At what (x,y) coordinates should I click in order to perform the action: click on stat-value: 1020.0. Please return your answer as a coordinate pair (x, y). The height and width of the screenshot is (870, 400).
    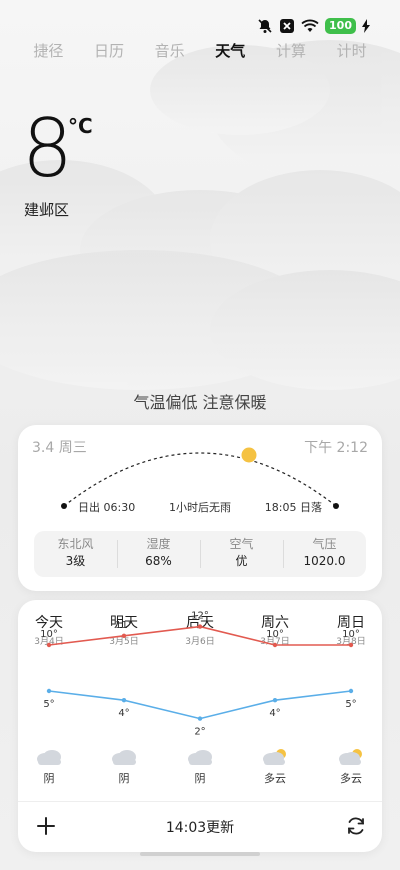
    Looking at the image, I should click on (324, 561).